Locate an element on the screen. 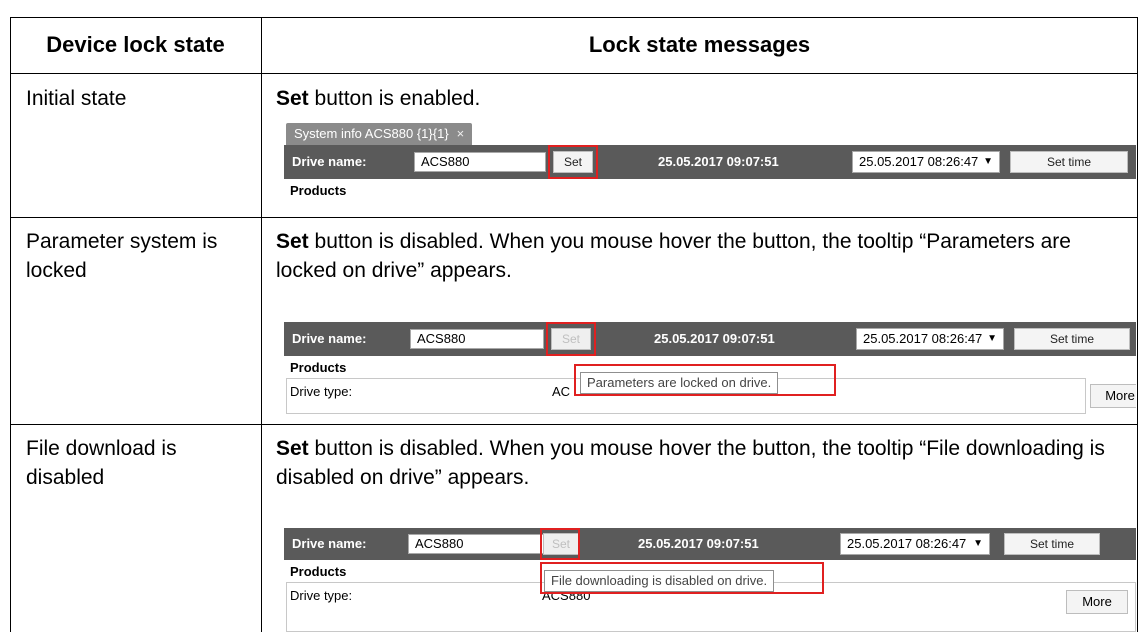  table-column-divider is located at coordinates (261, 324).